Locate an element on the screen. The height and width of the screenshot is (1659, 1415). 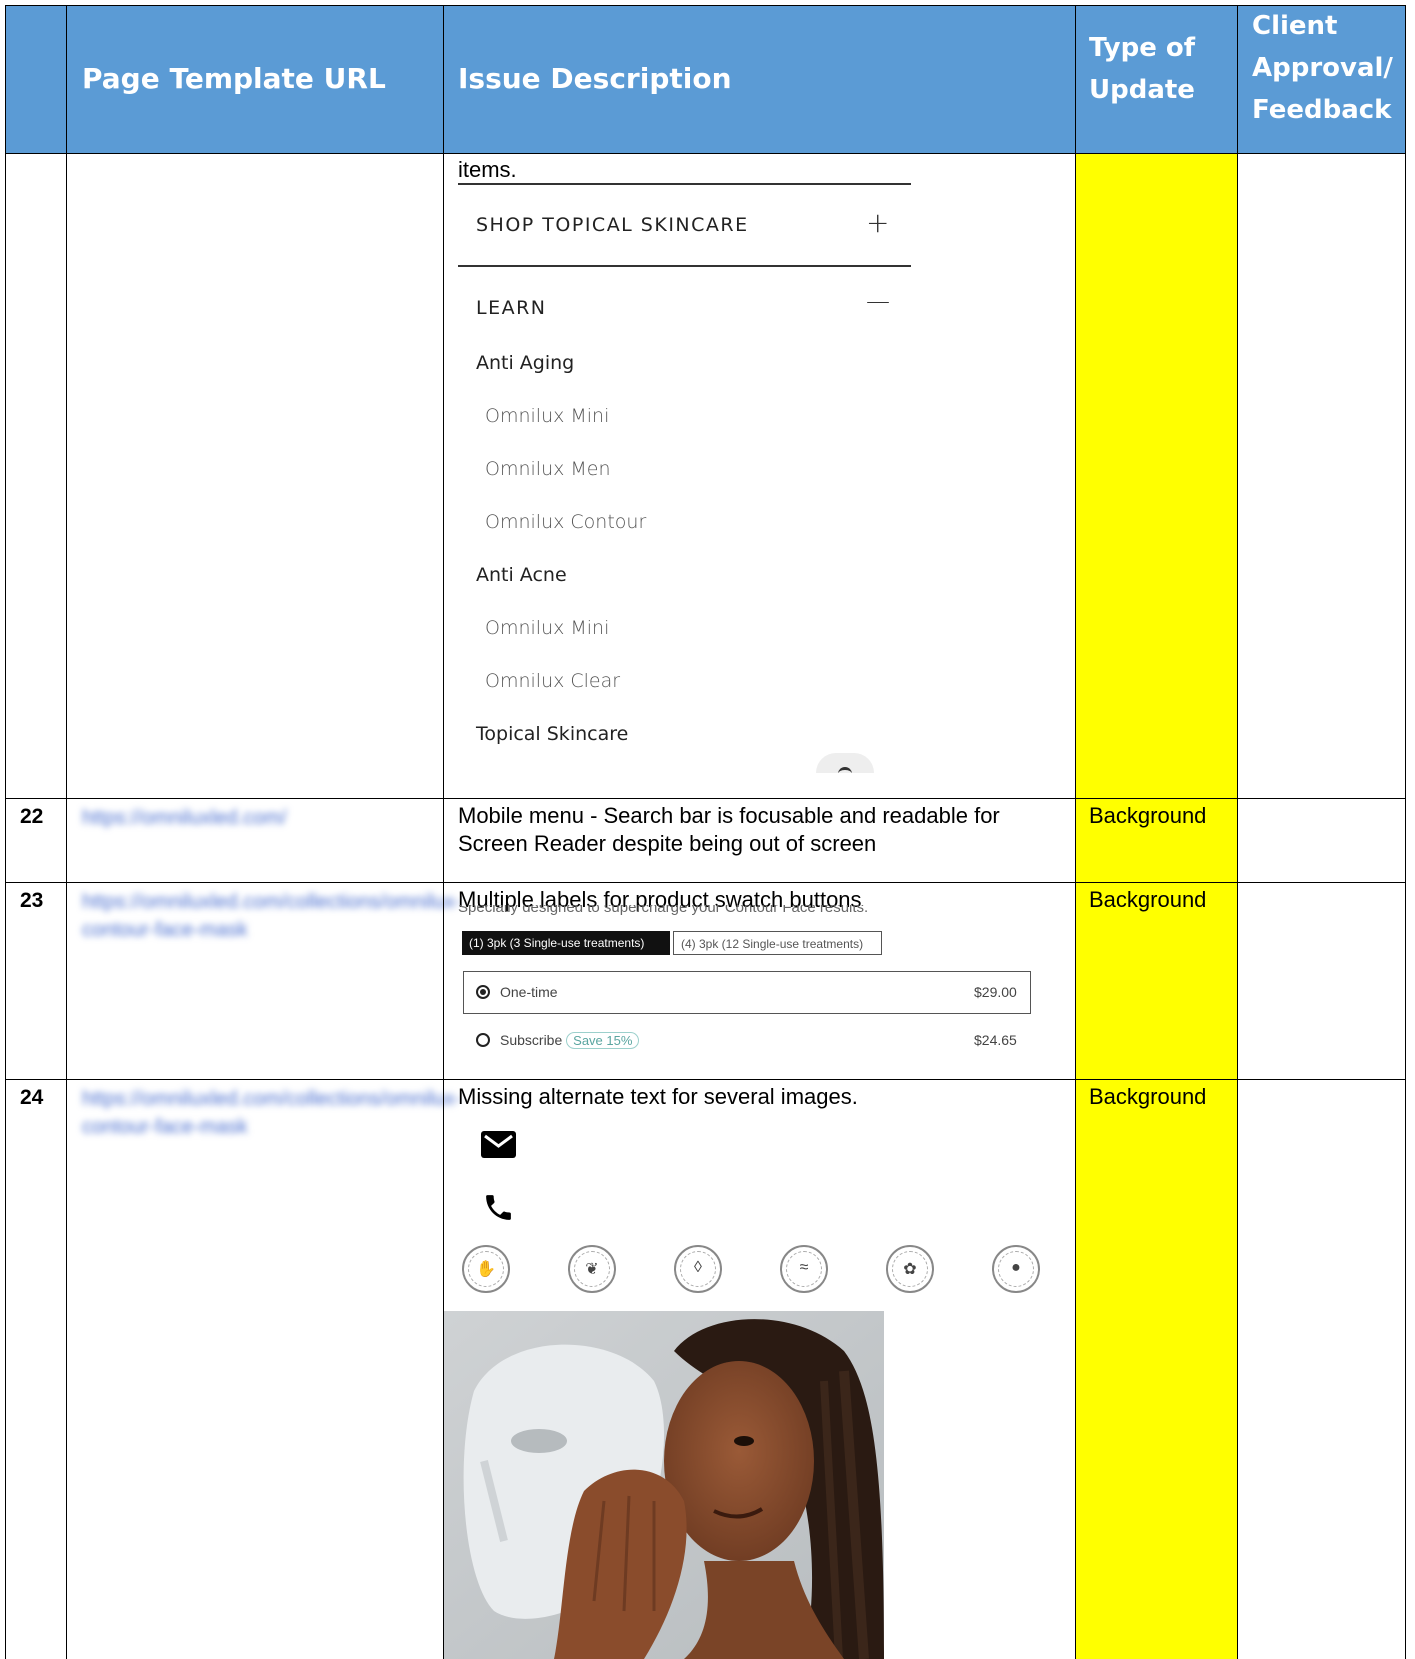
subscribe-label: Subscribe Save 15% is located at coordinates (570, 1040).